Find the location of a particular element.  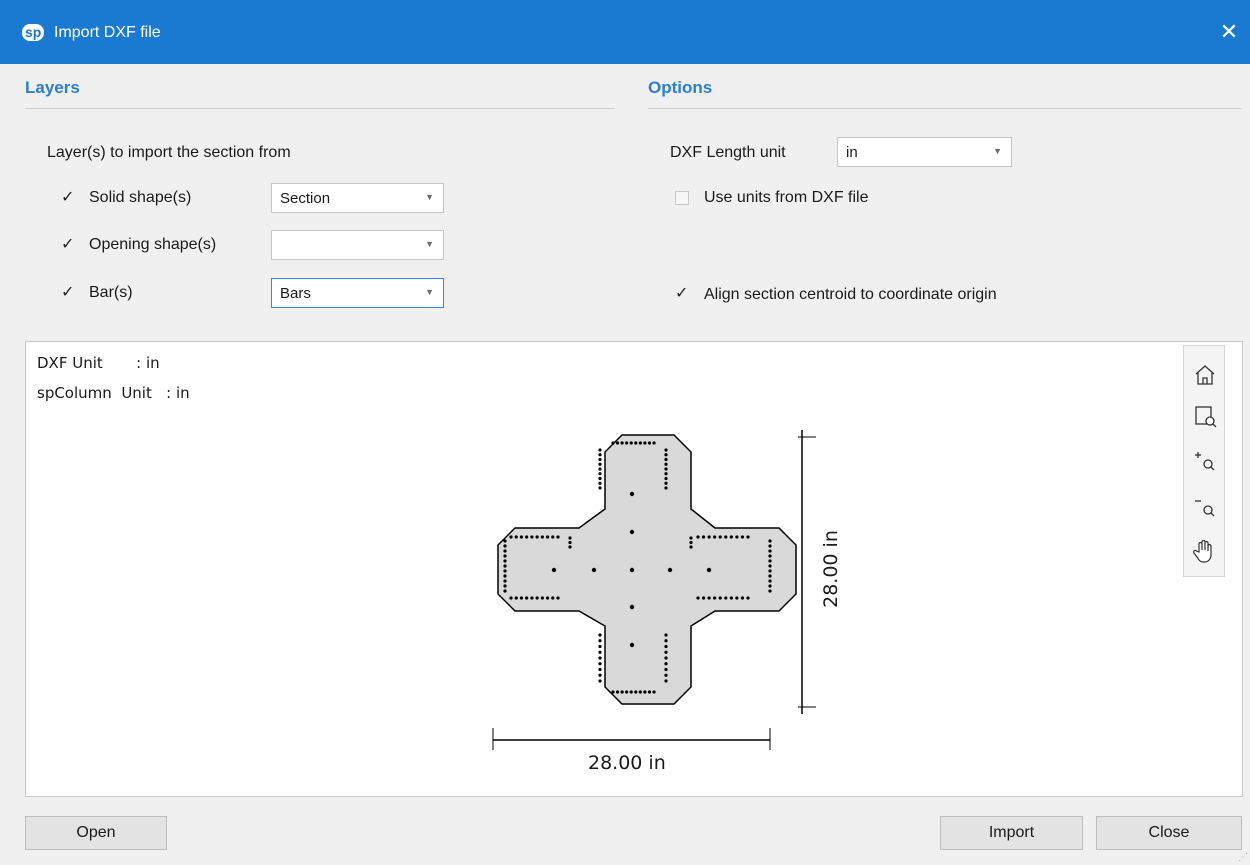

layers-heading: Layers is located at coordinates (52, 87).